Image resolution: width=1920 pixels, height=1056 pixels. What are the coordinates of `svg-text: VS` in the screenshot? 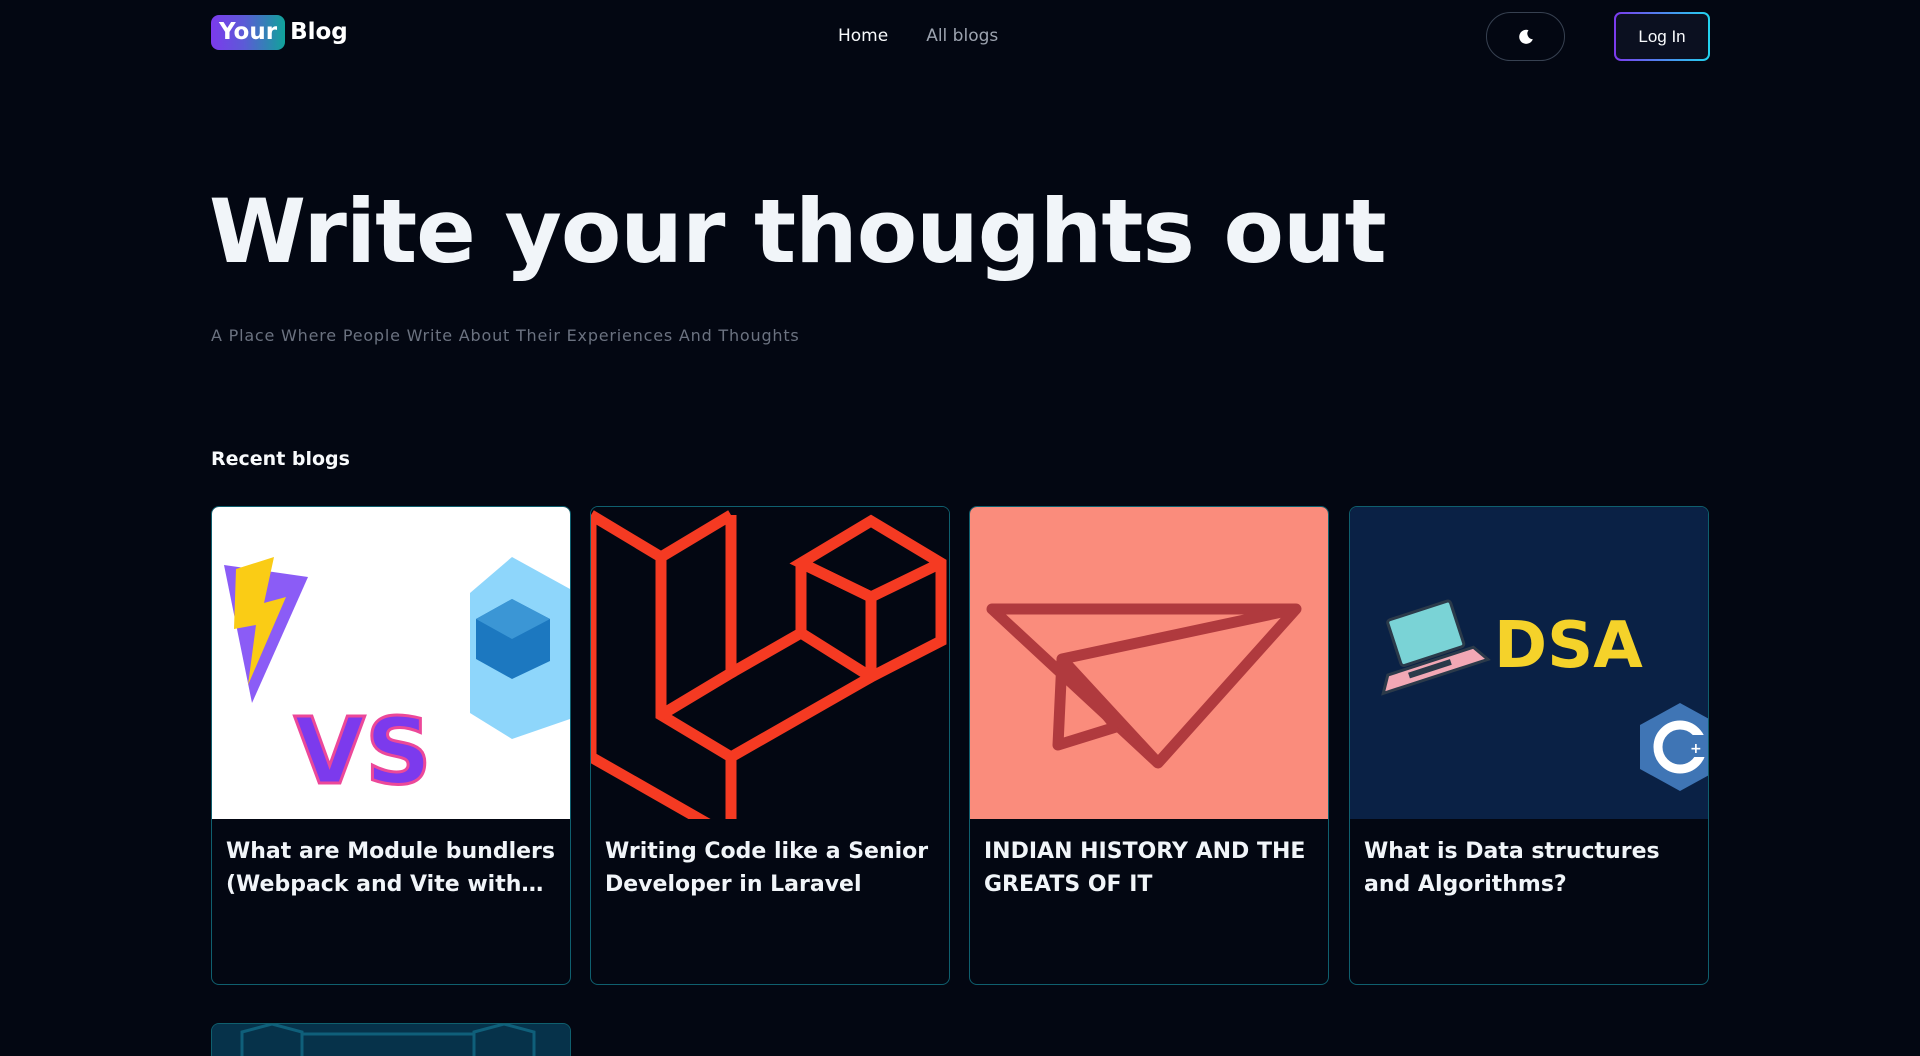 It's located at (362, 751).